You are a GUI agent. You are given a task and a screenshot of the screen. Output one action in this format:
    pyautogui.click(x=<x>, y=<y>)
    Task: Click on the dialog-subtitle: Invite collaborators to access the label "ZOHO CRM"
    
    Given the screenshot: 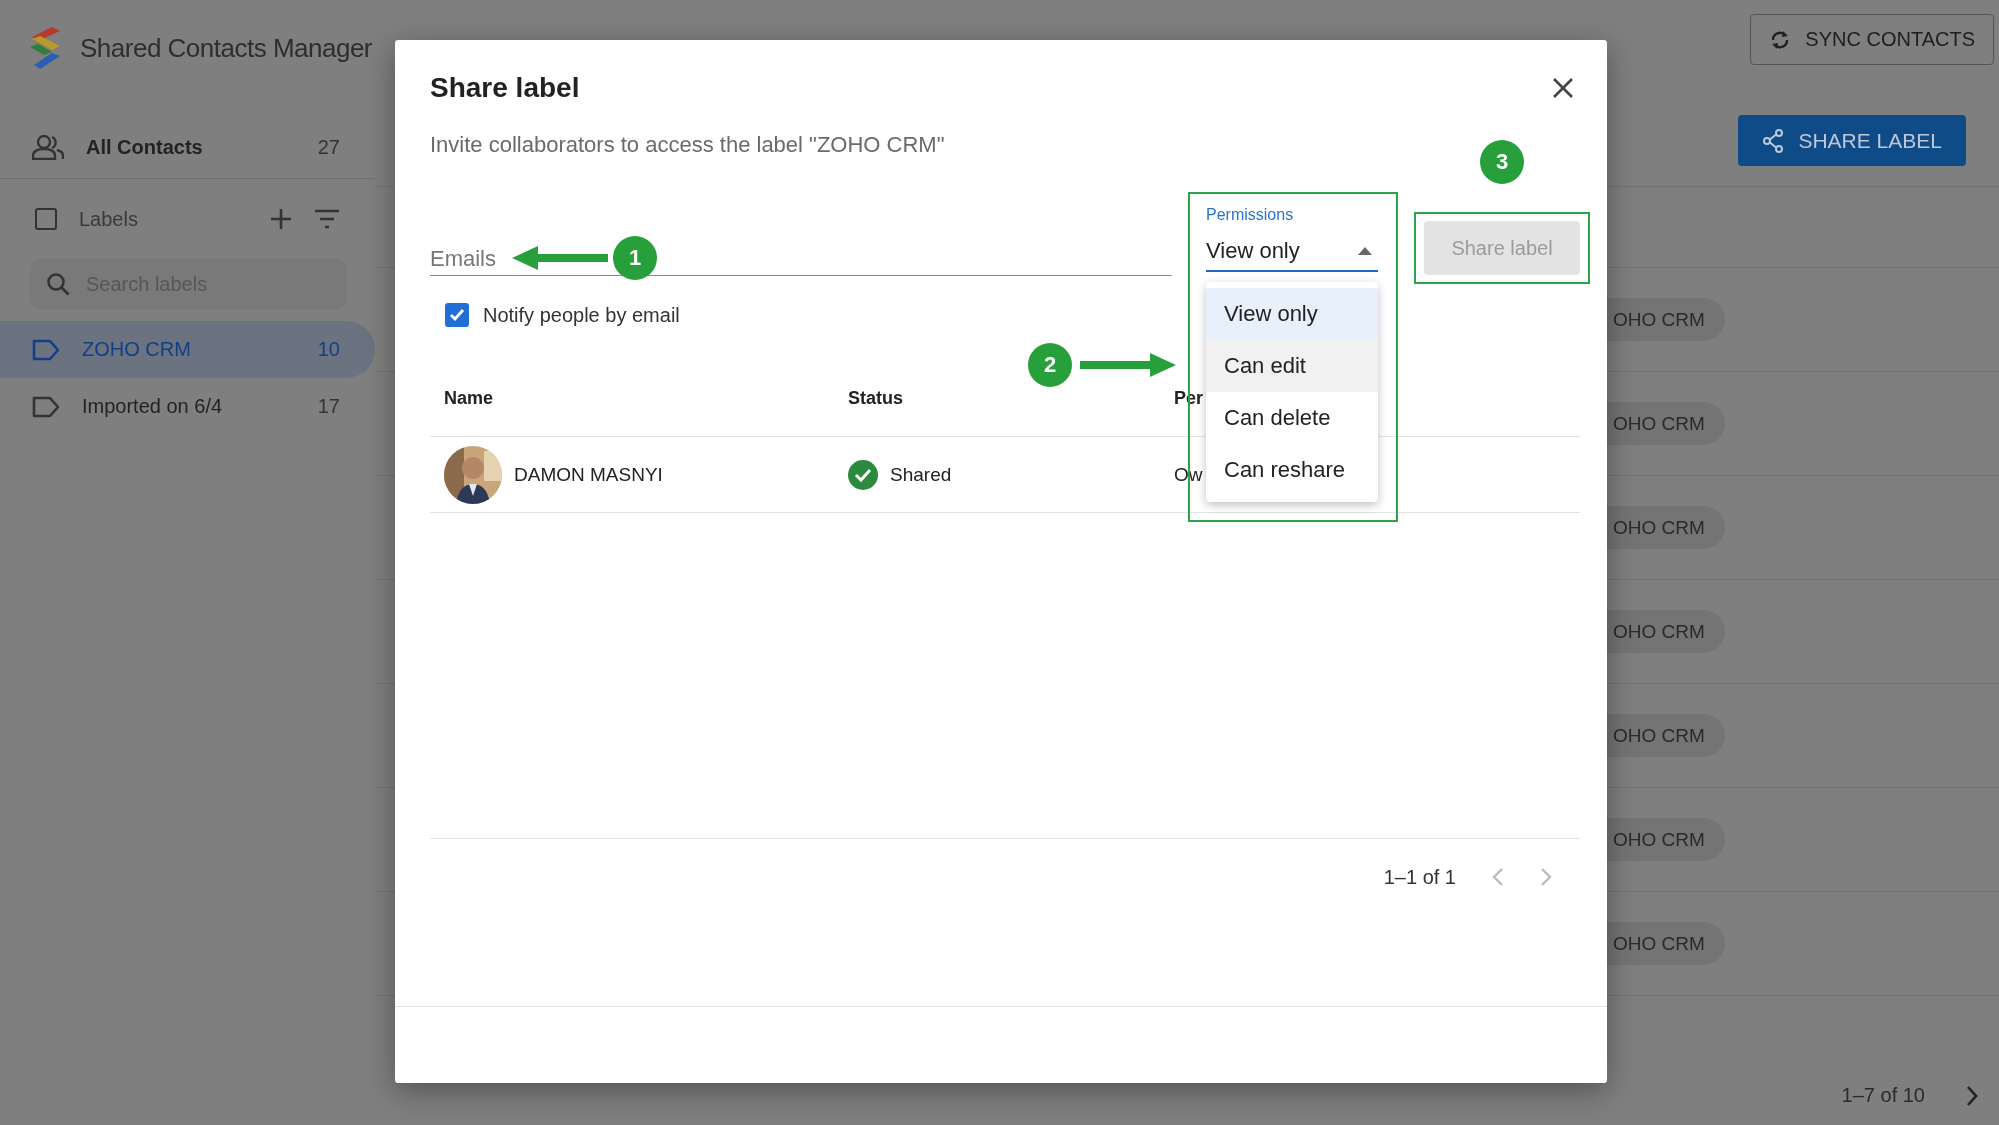 What is the action you would take?
    pyautogui.click(x=688, y=145)
    